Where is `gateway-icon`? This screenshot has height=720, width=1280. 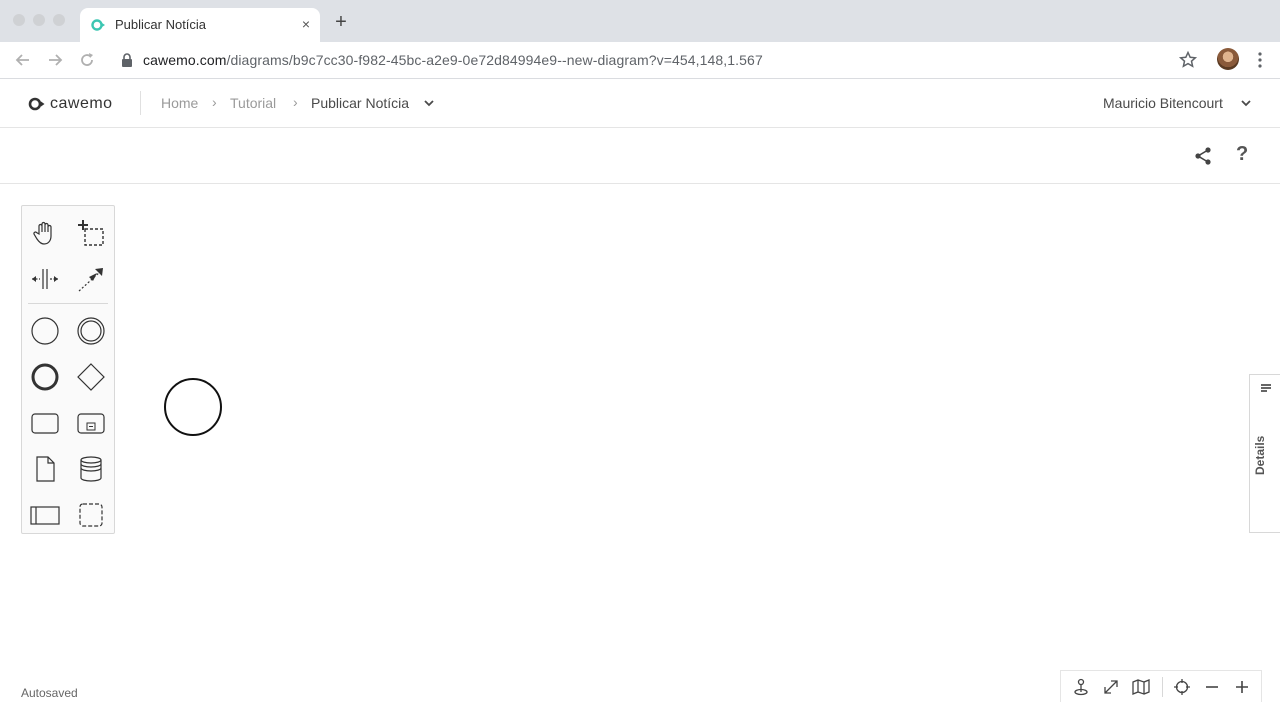 gateway-icon is located at coordinates (91, 377).